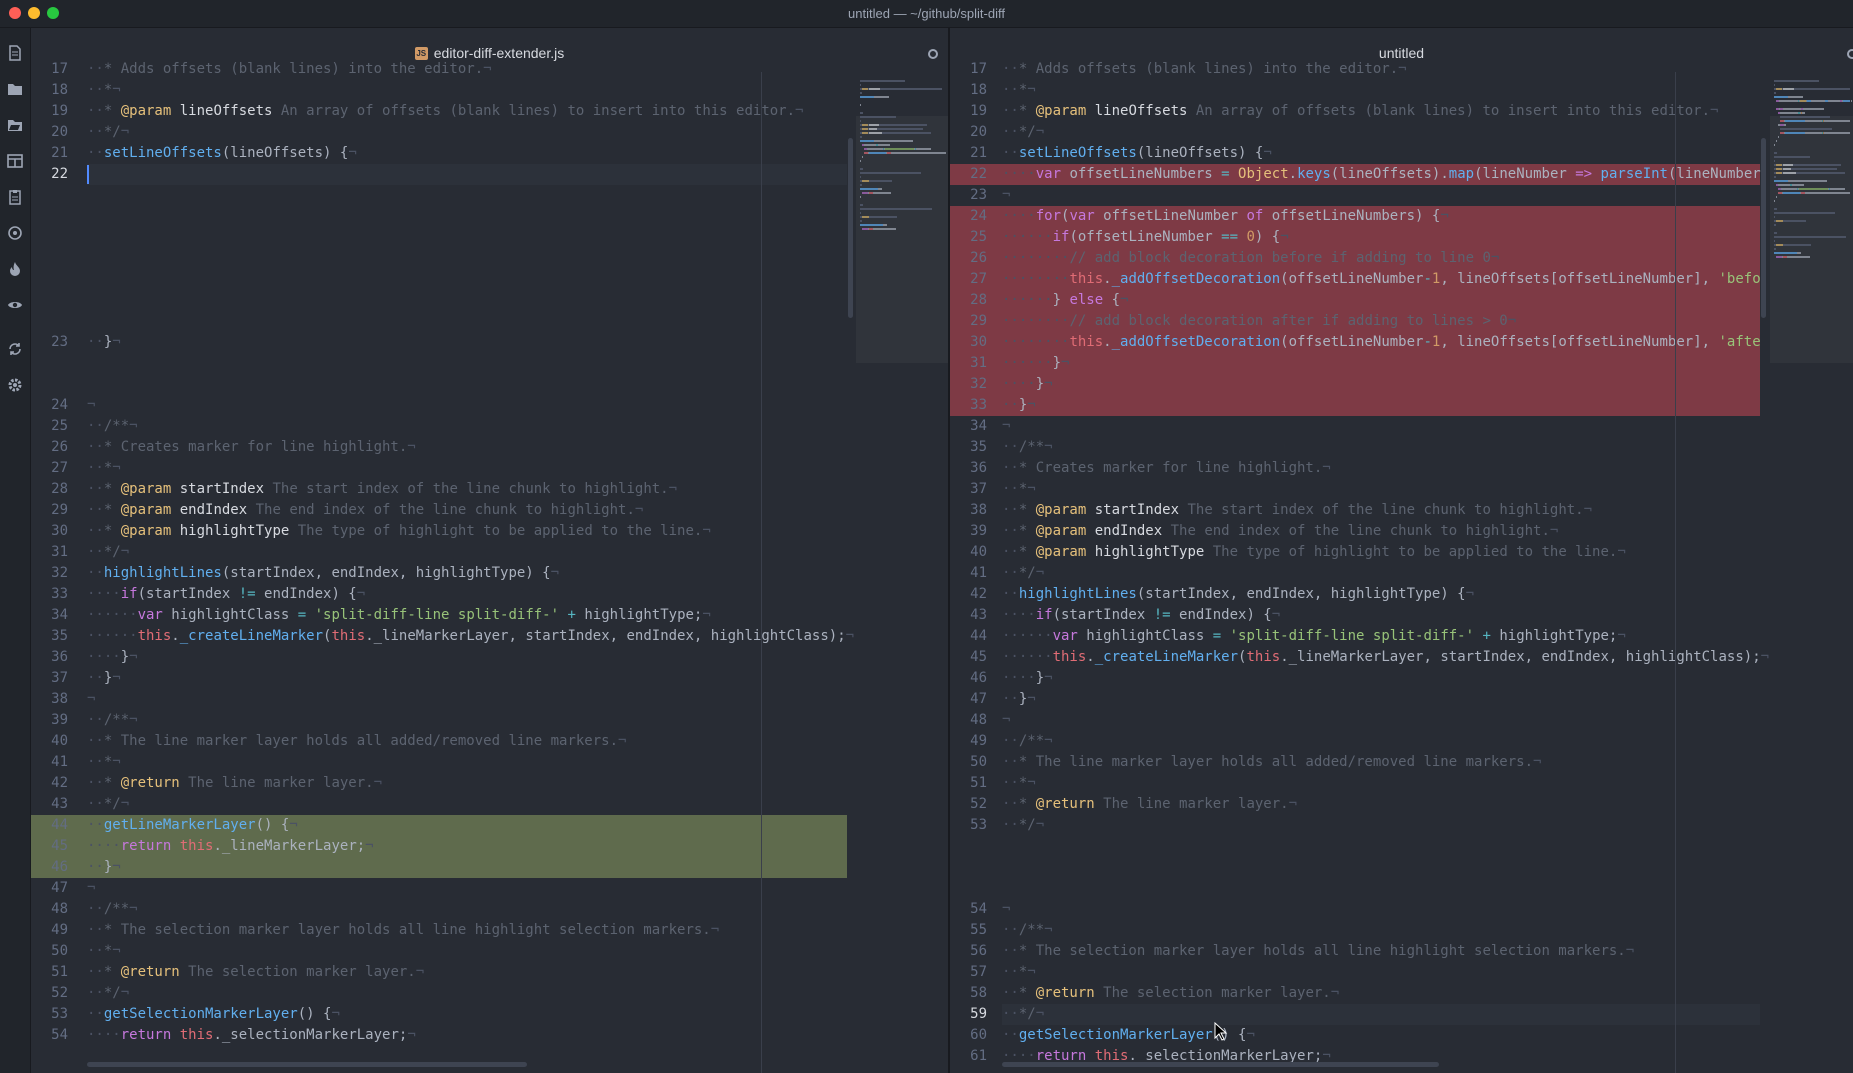 Image resolution: width=1853 pixels, height=1073 pixels. What do you see at coordinates (34, 13) in the screenshot?
I see `minimize-window-button` at bounding box center [34, 13].